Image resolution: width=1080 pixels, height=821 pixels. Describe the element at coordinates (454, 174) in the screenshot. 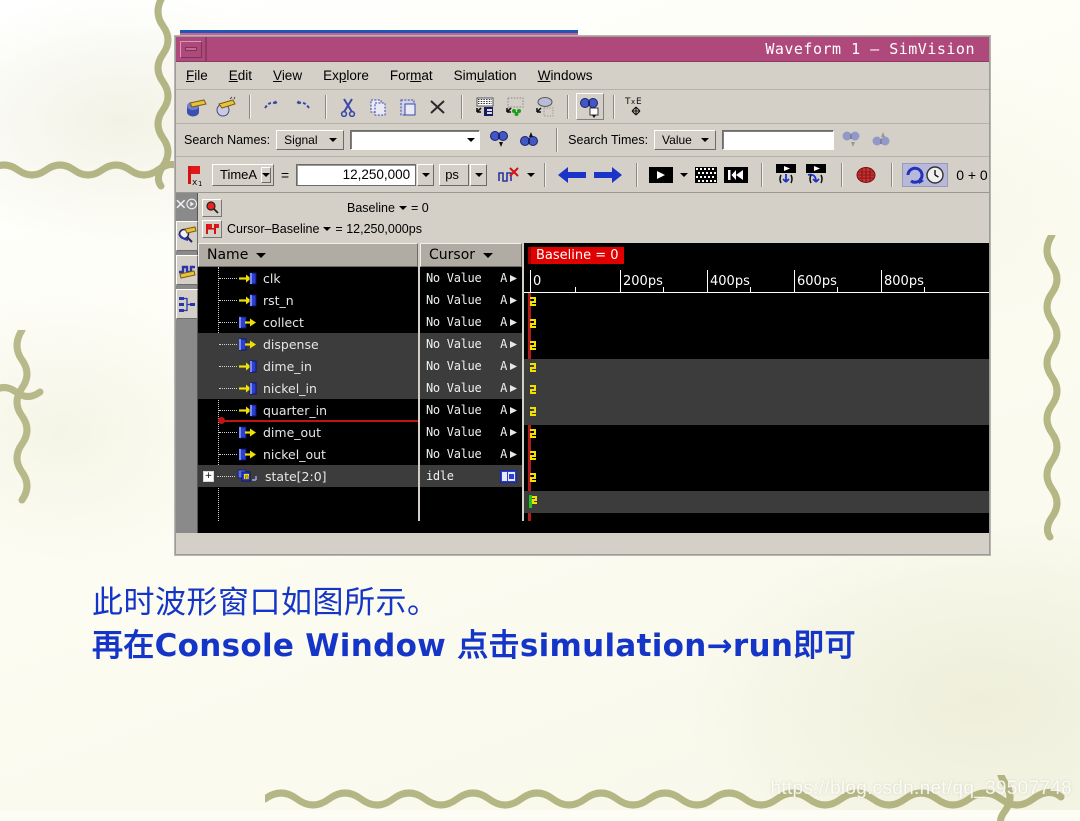

I see `cursor-unit-combo: ps` at that location.